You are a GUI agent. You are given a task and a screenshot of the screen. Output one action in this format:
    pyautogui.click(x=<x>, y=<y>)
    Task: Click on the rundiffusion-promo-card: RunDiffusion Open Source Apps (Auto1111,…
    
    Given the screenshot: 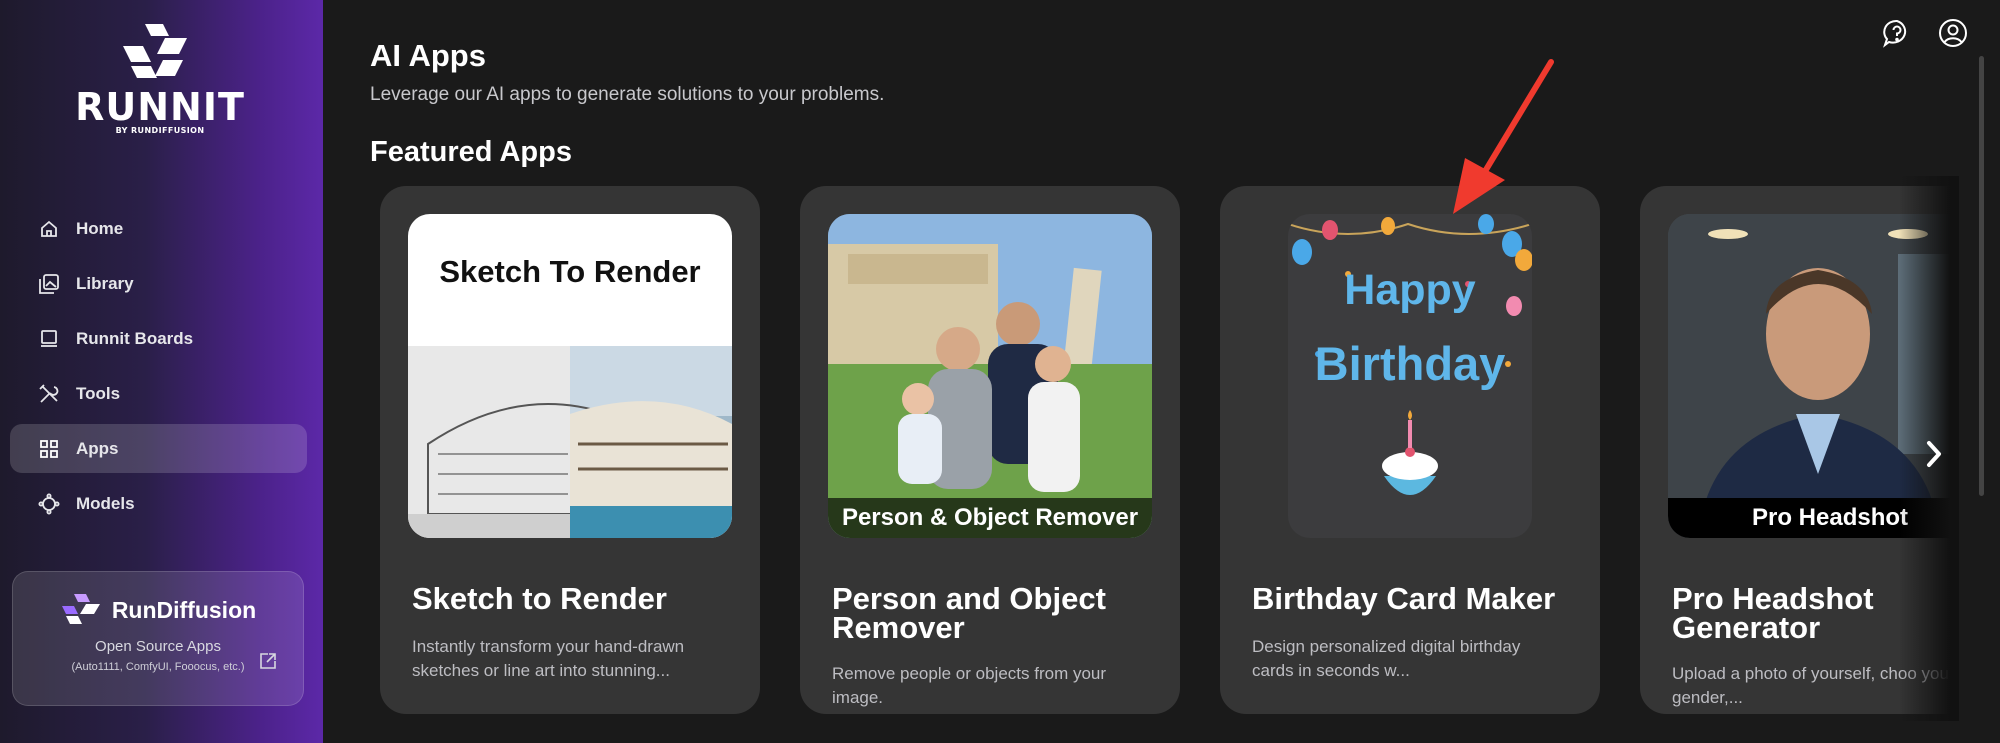 What is the action you would take?
    pyautogui.click(x=158, y=638)
    